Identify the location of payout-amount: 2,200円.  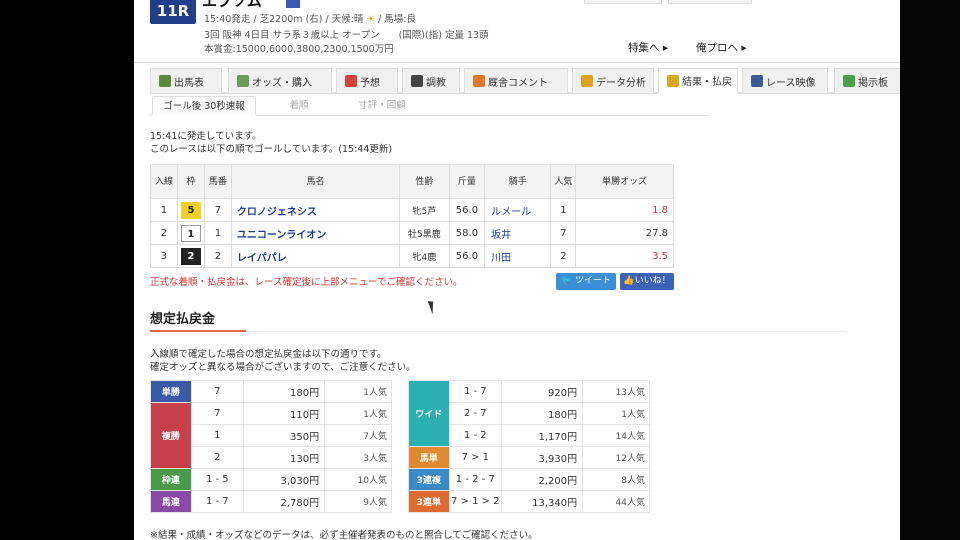
(542, 479).